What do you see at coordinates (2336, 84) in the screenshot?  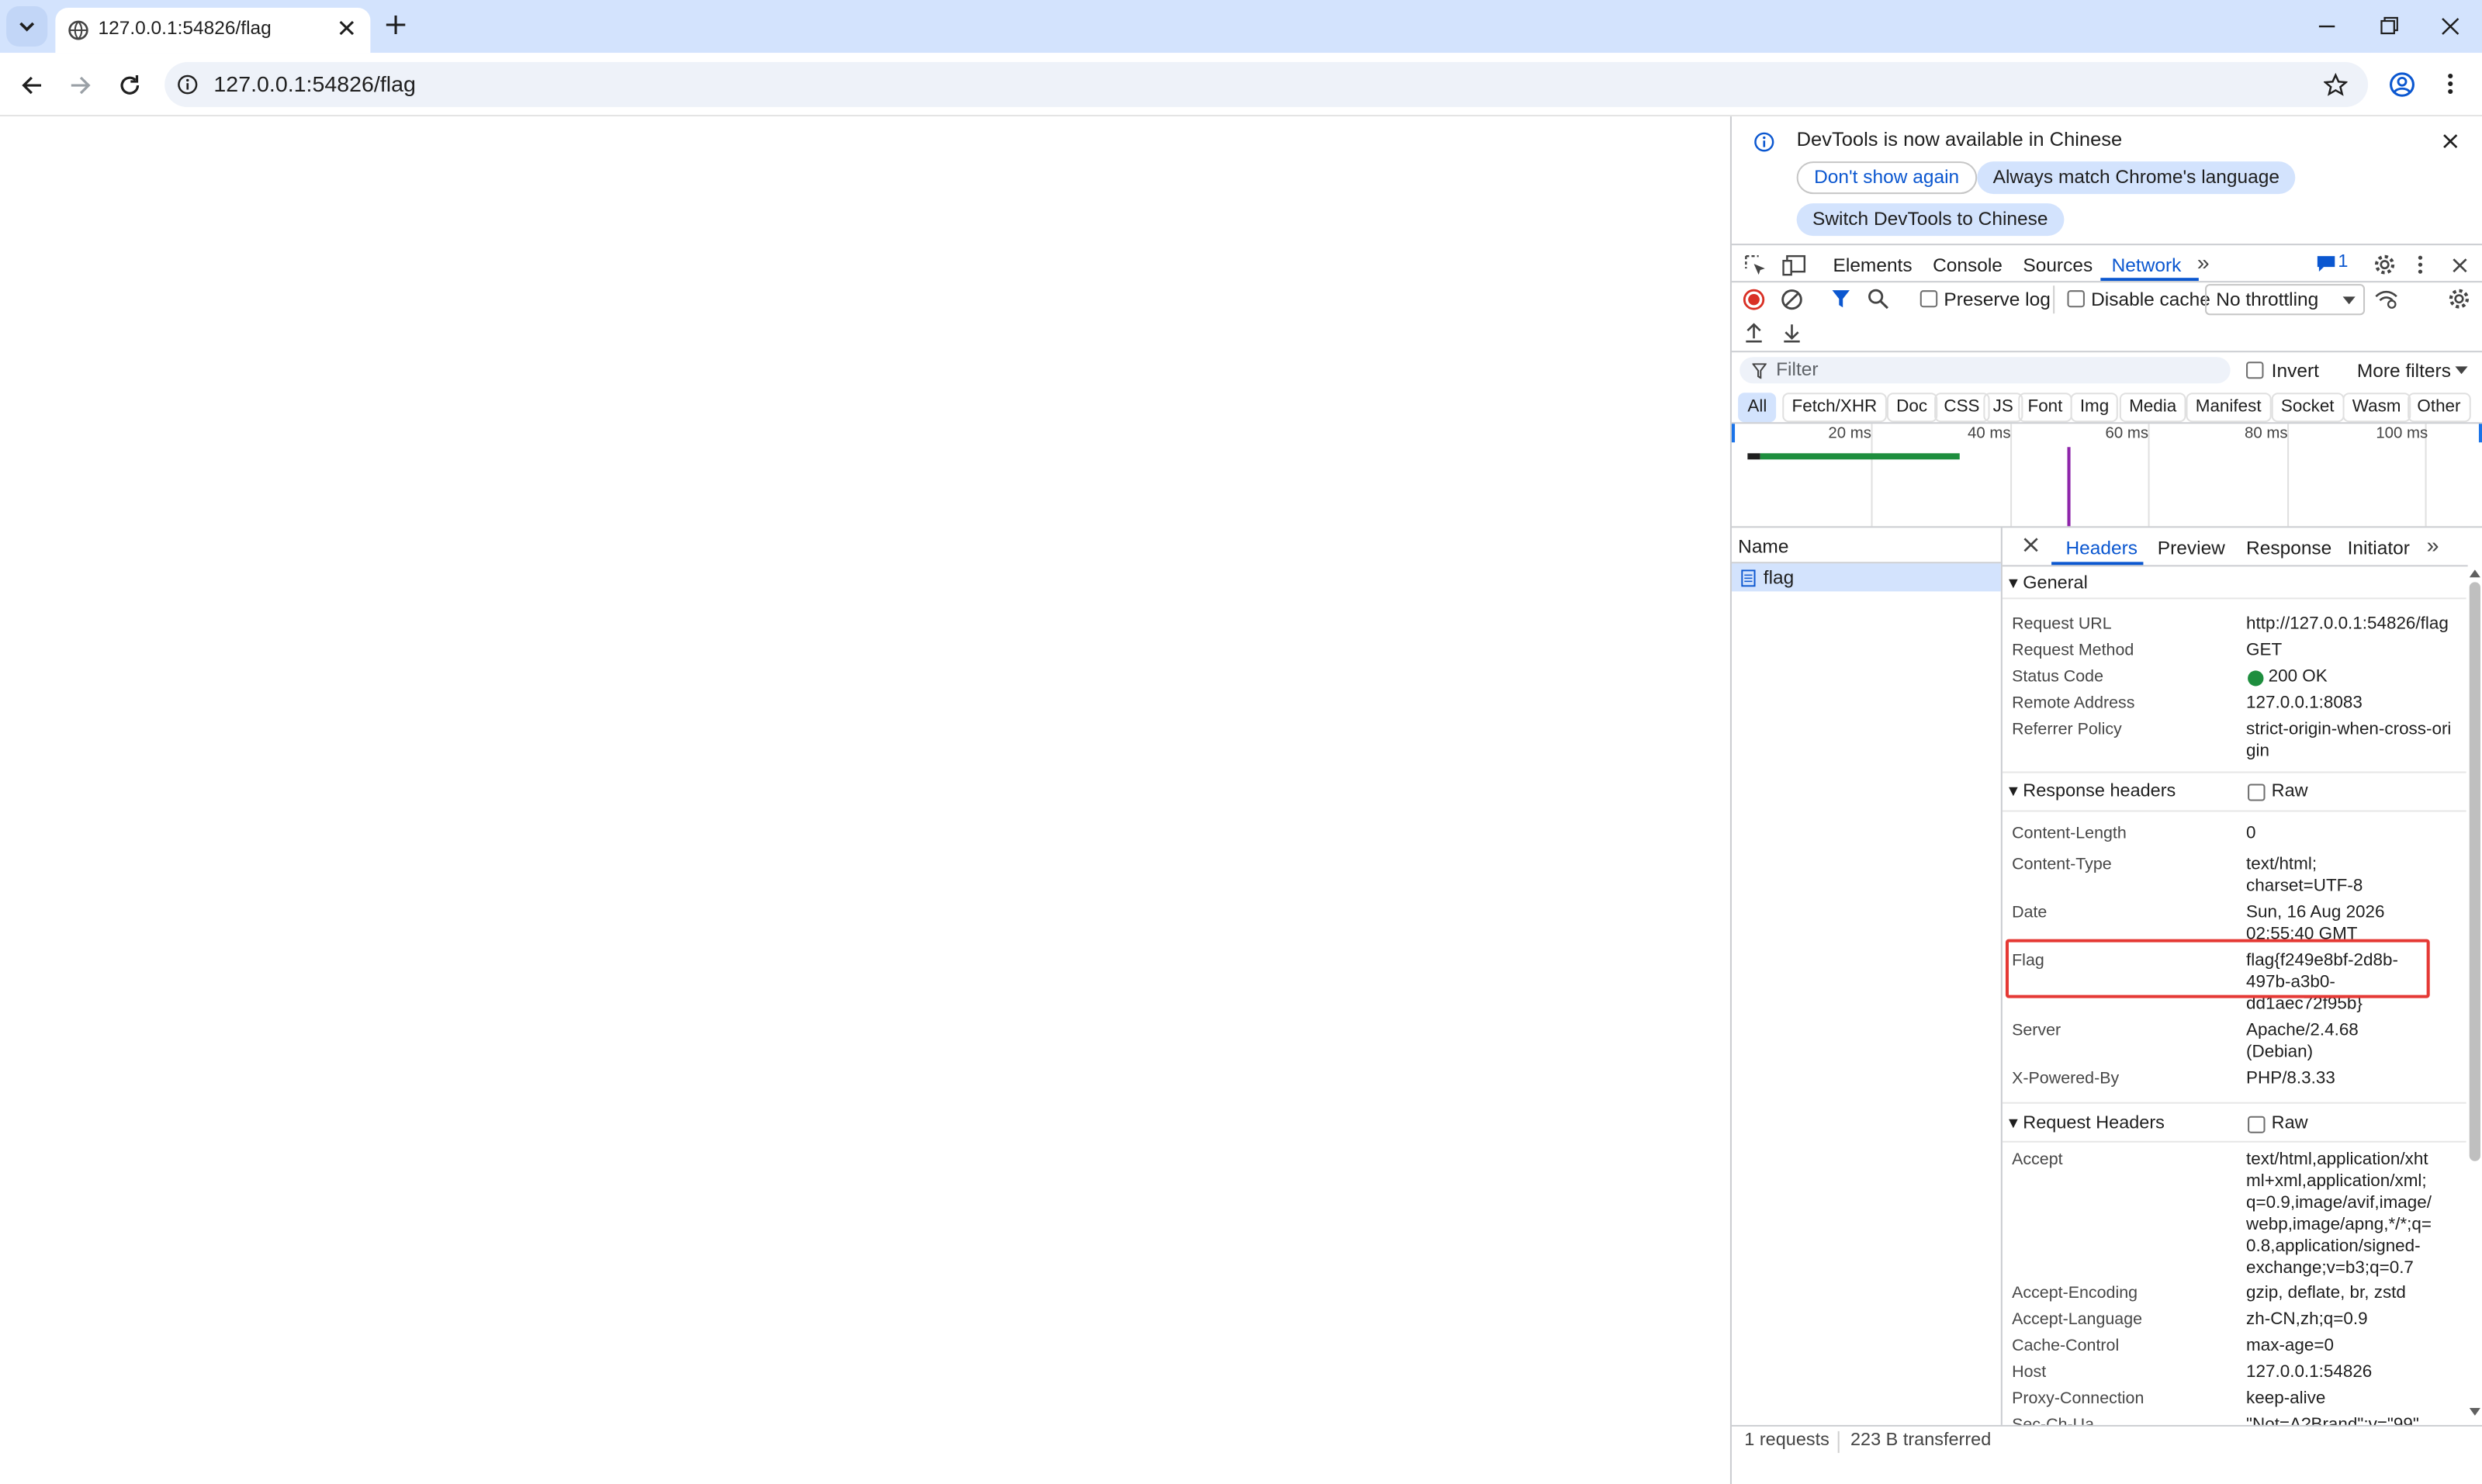 I see `bookmark-star-icon` at bounding box center [2336, 84].